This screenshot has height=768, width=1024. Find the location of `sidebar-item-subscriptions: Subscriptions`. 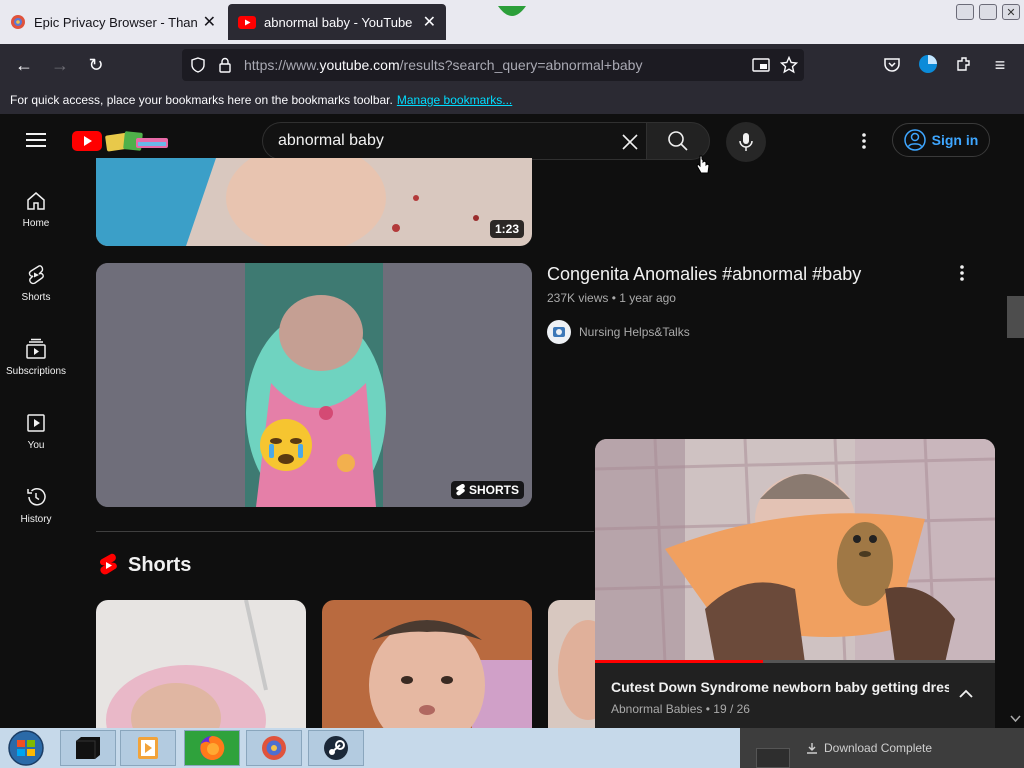

sidebar-item-subscriptions: Subscriptions is located at coordinates (36, 357).